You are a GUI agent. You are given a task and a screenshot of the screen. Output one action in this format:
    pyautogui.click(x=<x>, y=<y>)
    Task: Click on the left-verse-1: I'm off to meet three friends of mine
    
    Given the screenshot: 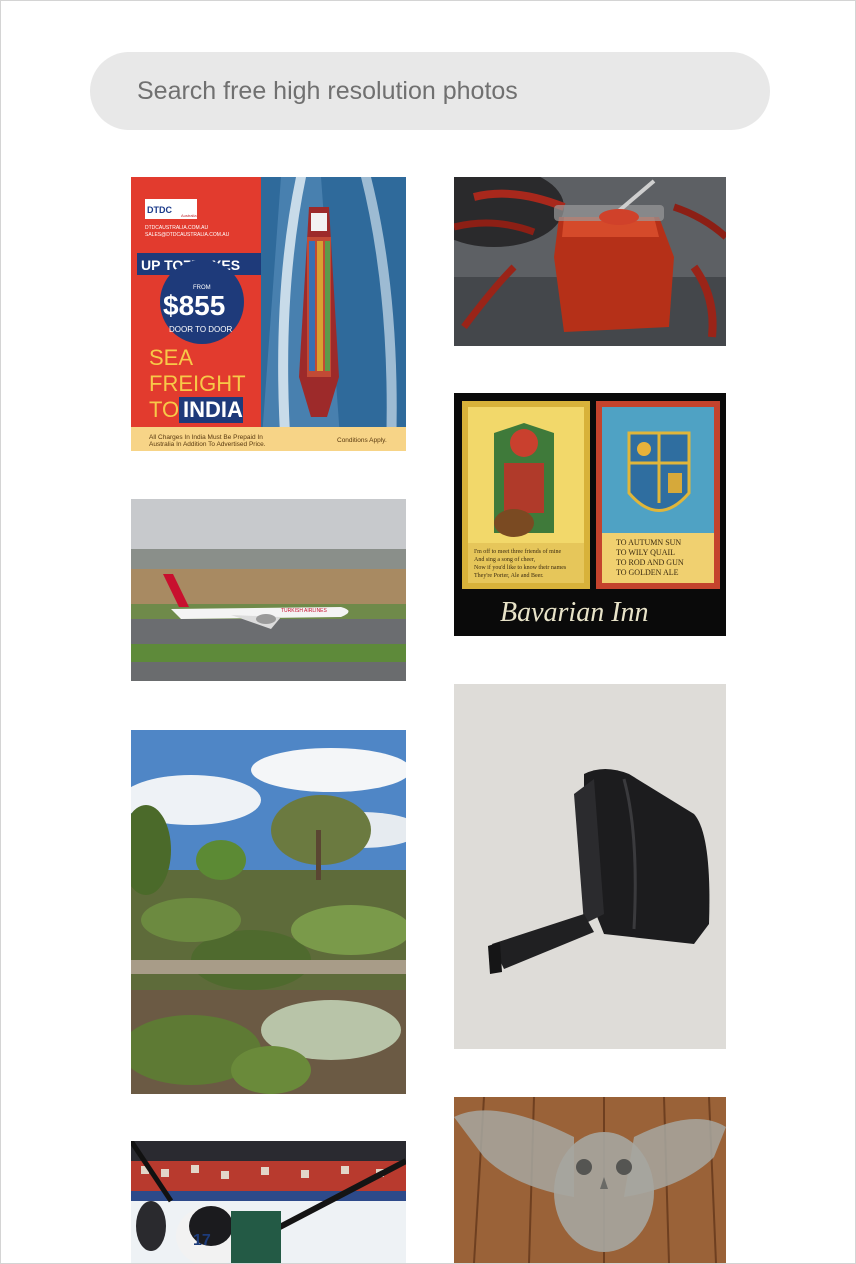 What is the action you would take?
    pyautogui.click(x=517, y=551)
    